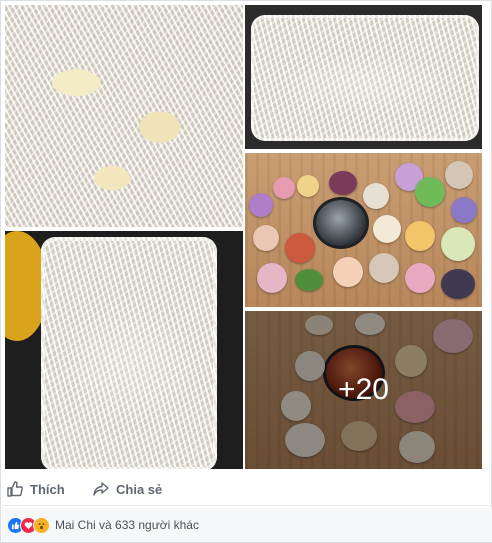 The width and height of the screenshot is (492, 543). What do you see at coordinates (363, 230) in the screenshot?
I see `photo-hotpot-spread` at bounding box center [363, 230].